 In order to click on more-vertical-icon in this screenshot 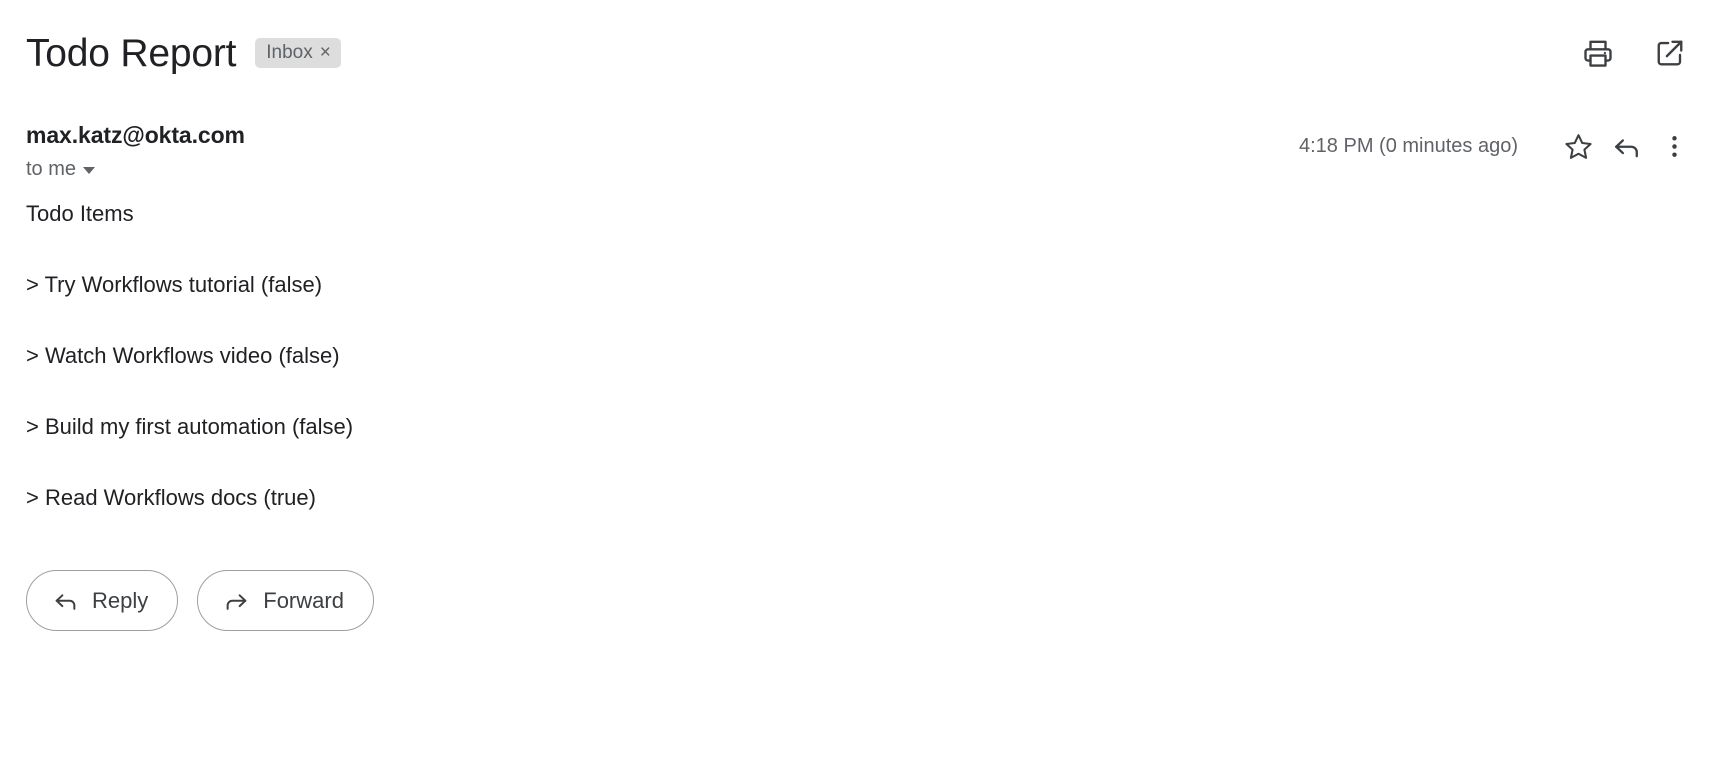, I will do `click(1674, 146)`.